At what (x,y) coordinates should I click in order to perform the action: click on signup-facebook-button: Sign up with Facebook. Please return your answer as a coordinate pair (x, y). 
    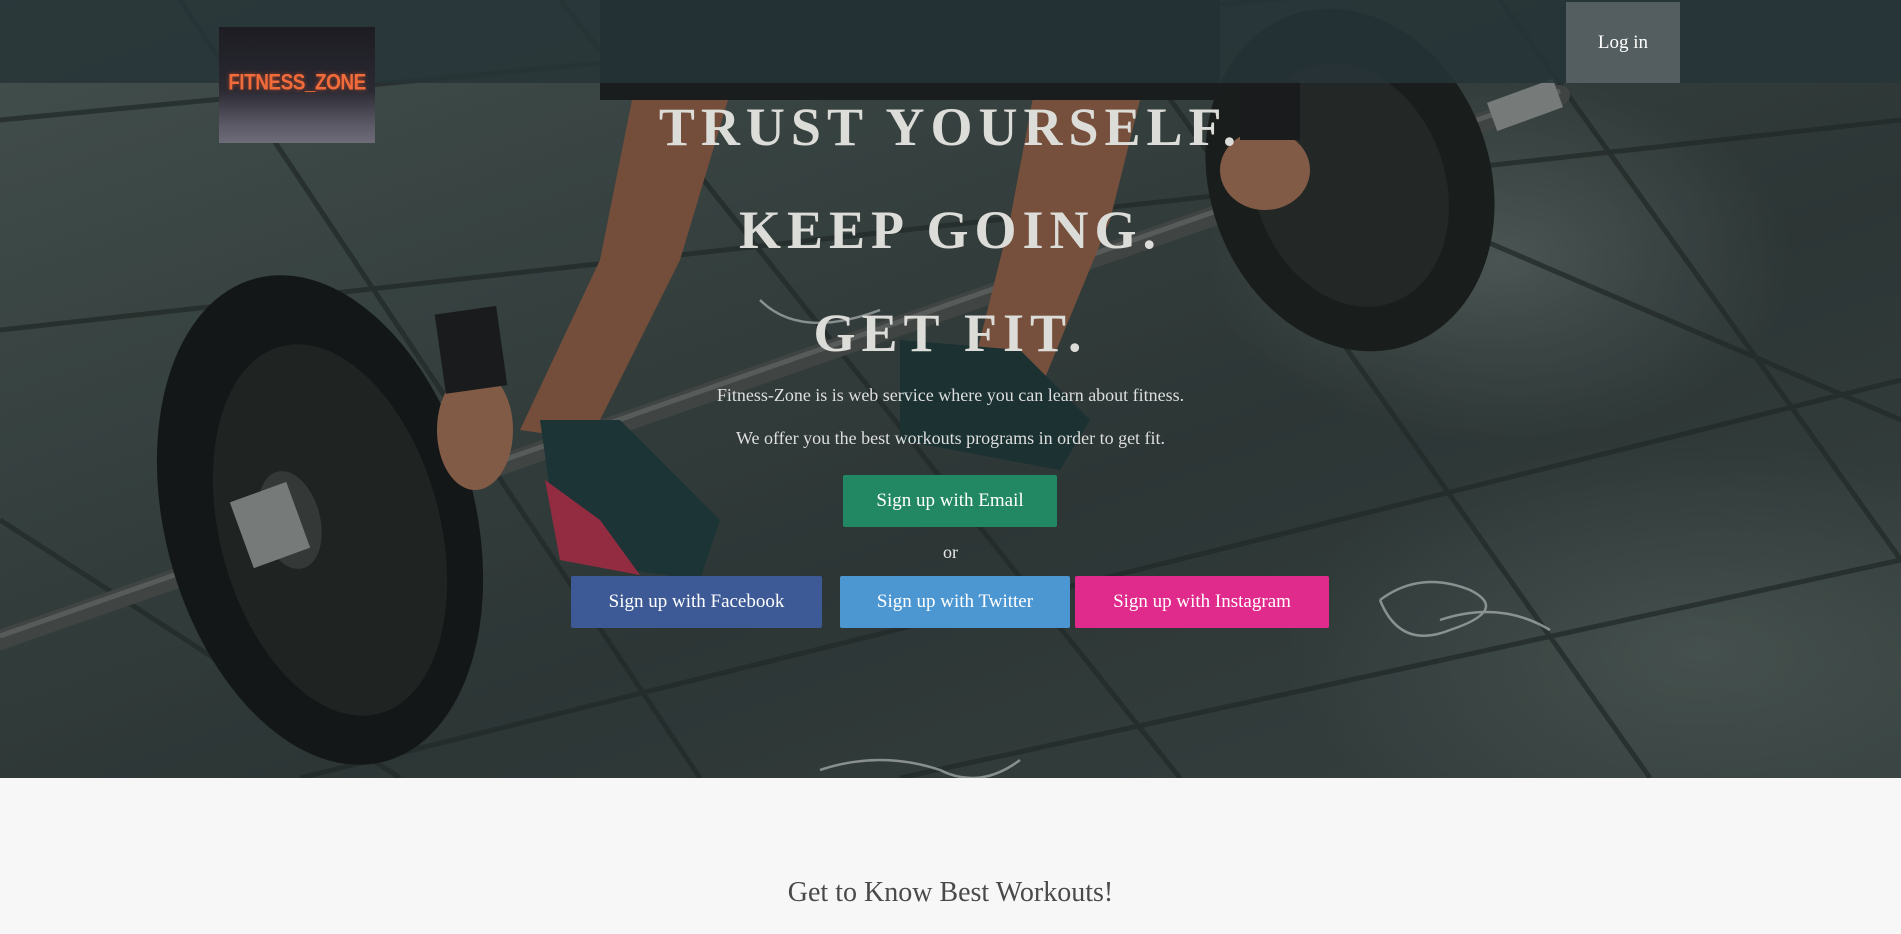
    Looking at the image, I should click on (696, 602).